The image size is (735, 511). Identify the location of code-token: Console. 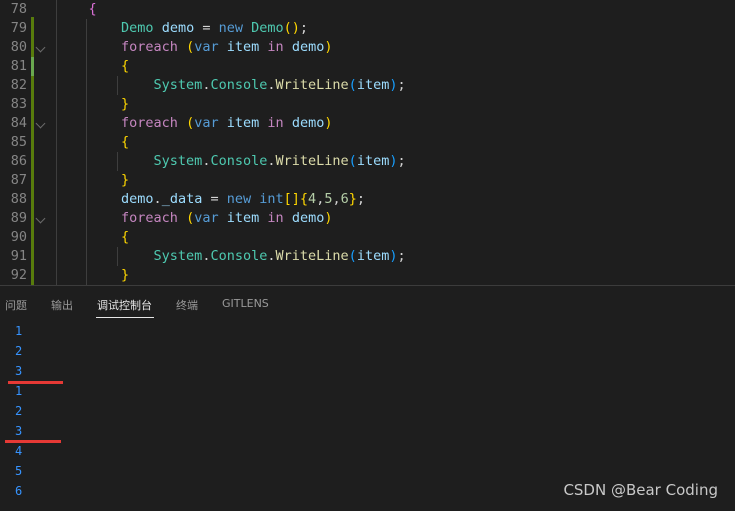
(239, 85).